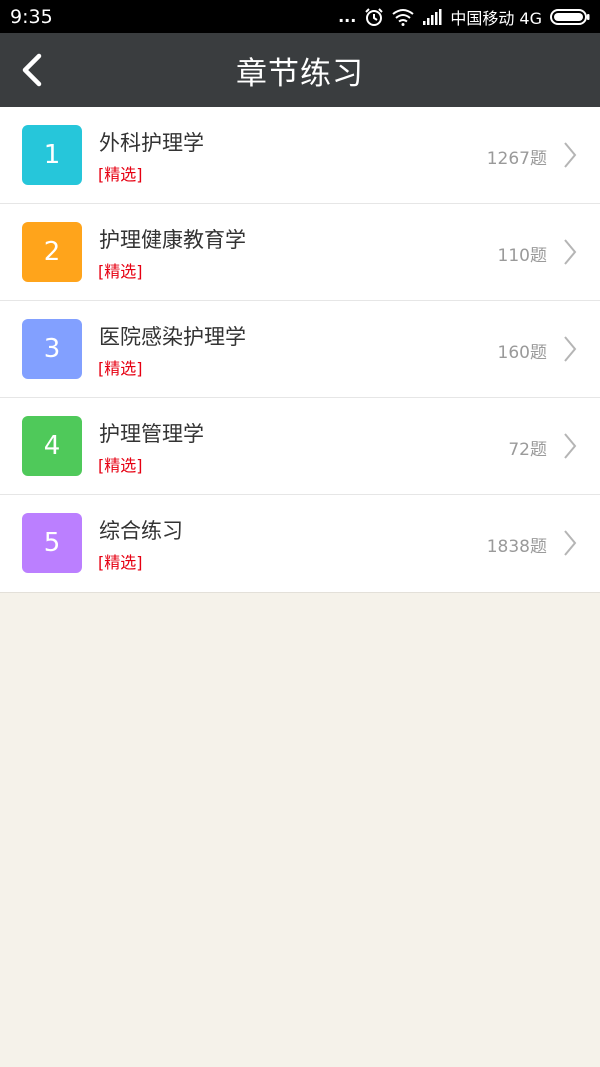  Describe the element at coordinates (151, 434) in the screenshot. I see `chapter-title: 护理管理学` at that location.